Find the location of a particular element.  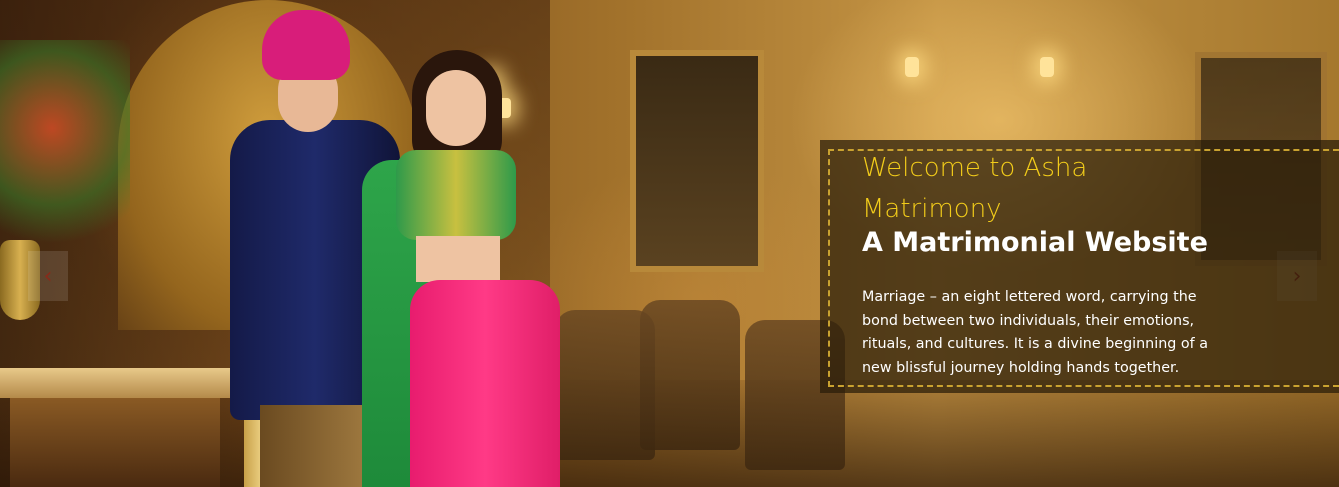

slider-prev-button: ‹ is located at coordinates (48, 276).